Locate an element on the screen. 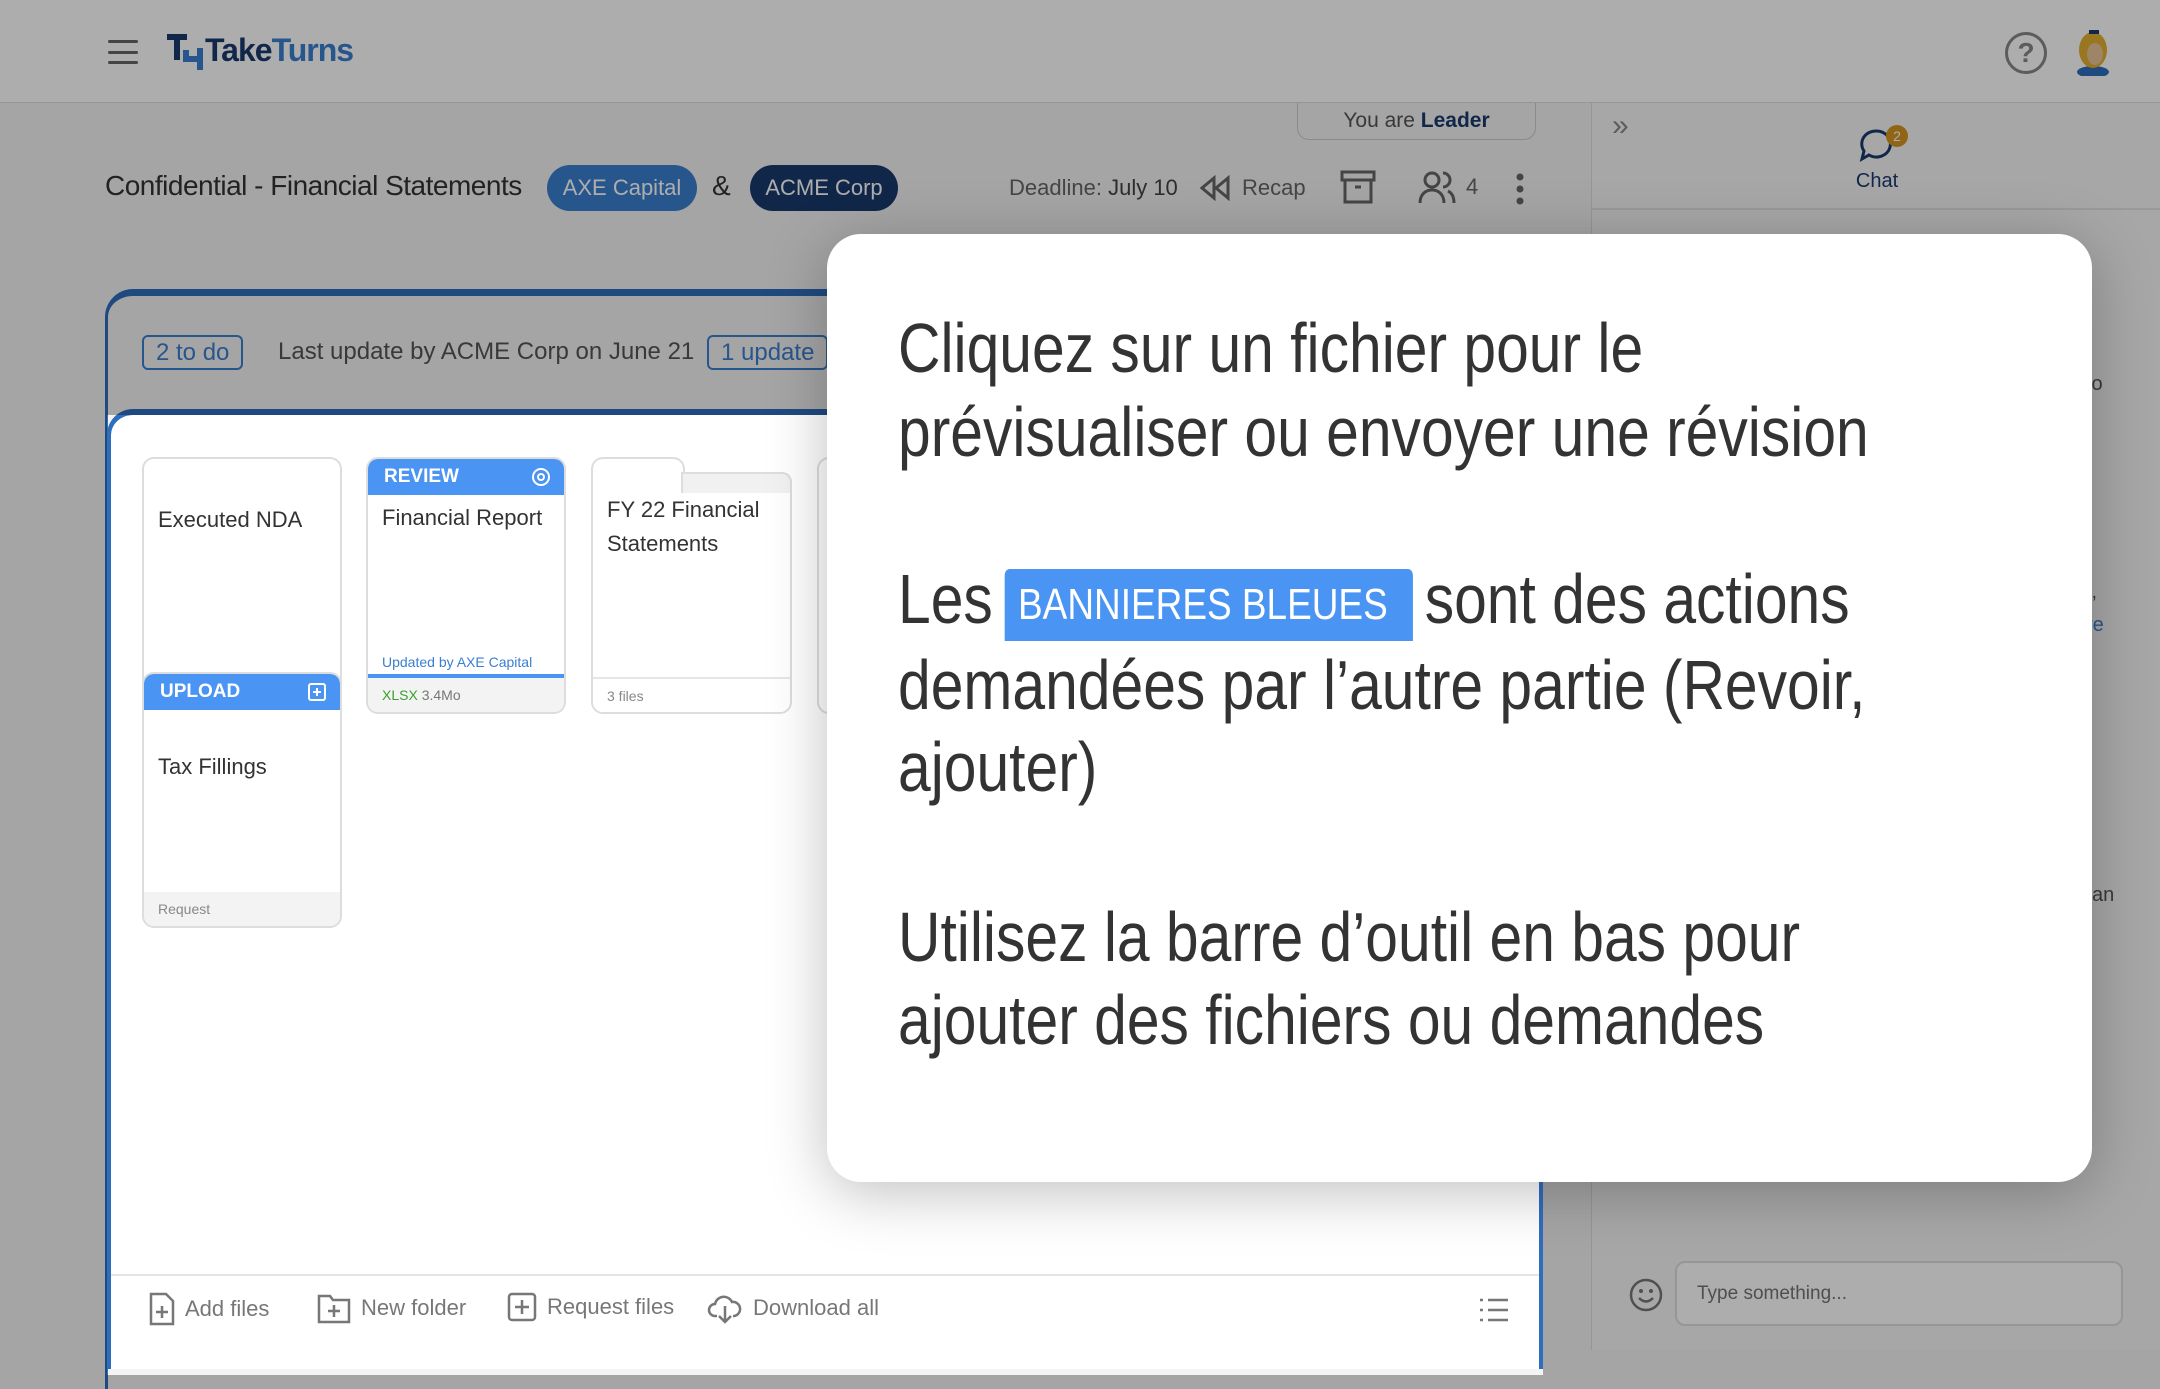  tooltip-text: ajouter des fichiers ou demandes is located at coordinates (1331, 1020).